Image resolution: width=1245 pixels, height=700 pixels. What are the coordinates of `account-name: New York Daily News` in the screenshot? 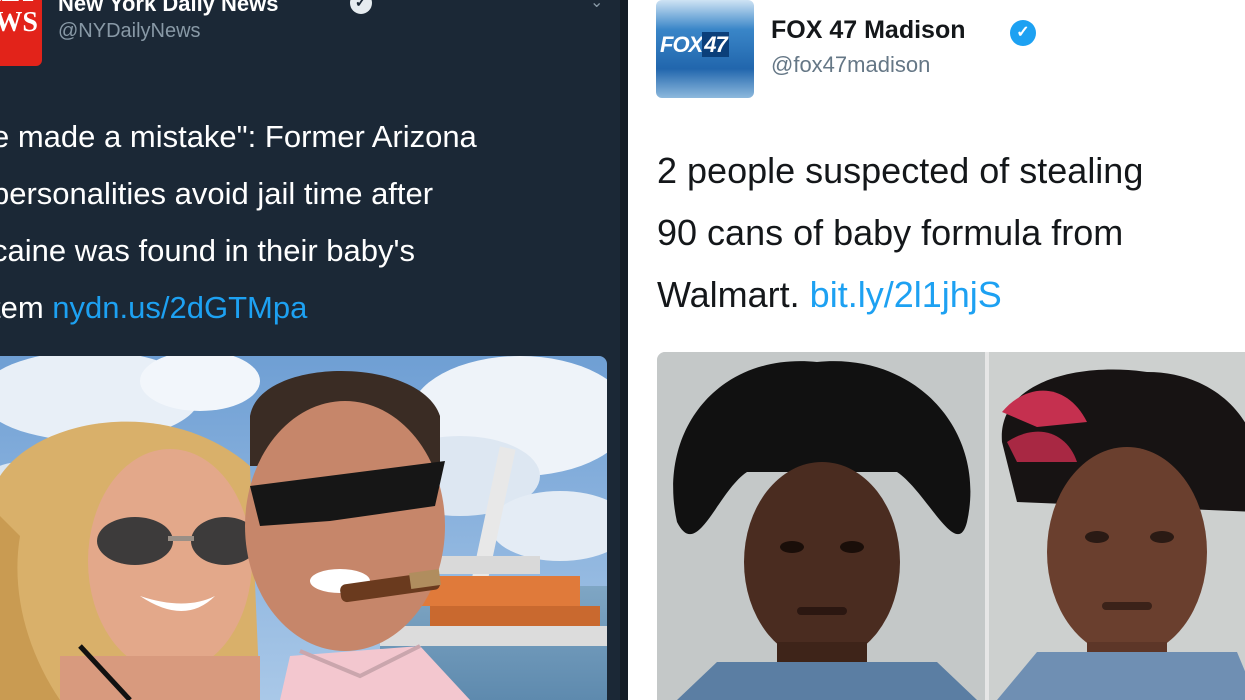 It's located at (168, 8).